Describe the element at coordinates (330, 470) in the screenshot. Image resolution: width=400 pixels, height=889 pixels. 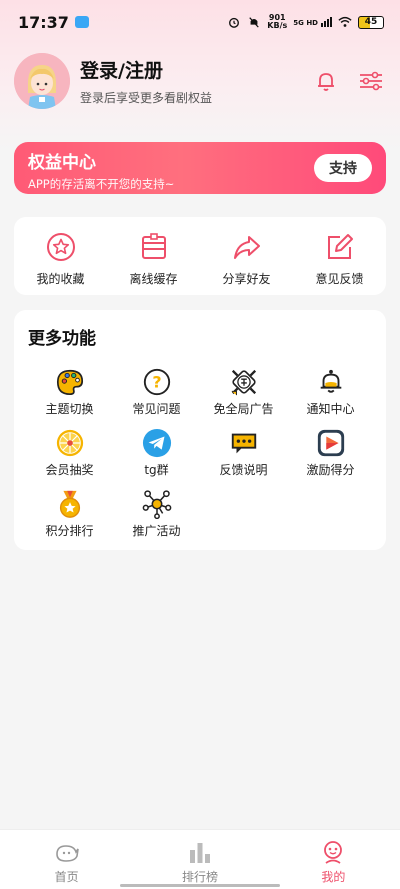
I see `incentive-score-label: 激励得分` at that location.